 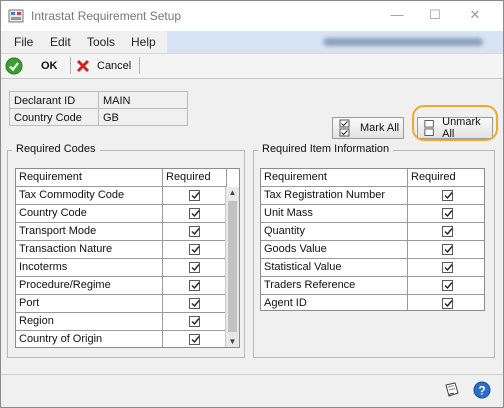 What do you see at coordinates (89, 249) in the screenshot?
I see `requirement-cell: Transaction Nature` at bounding box center [89, 249].